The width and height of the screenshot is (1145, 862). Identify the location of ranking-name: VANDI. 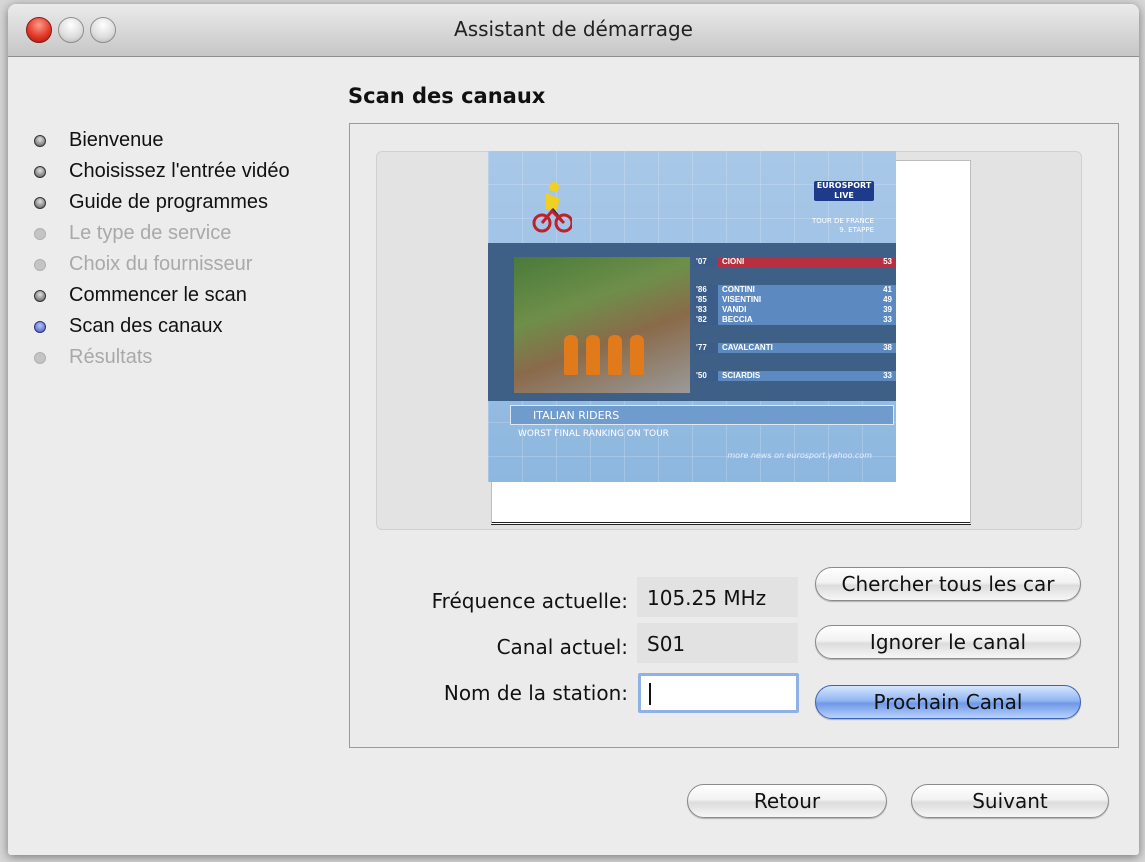
(795, 310).